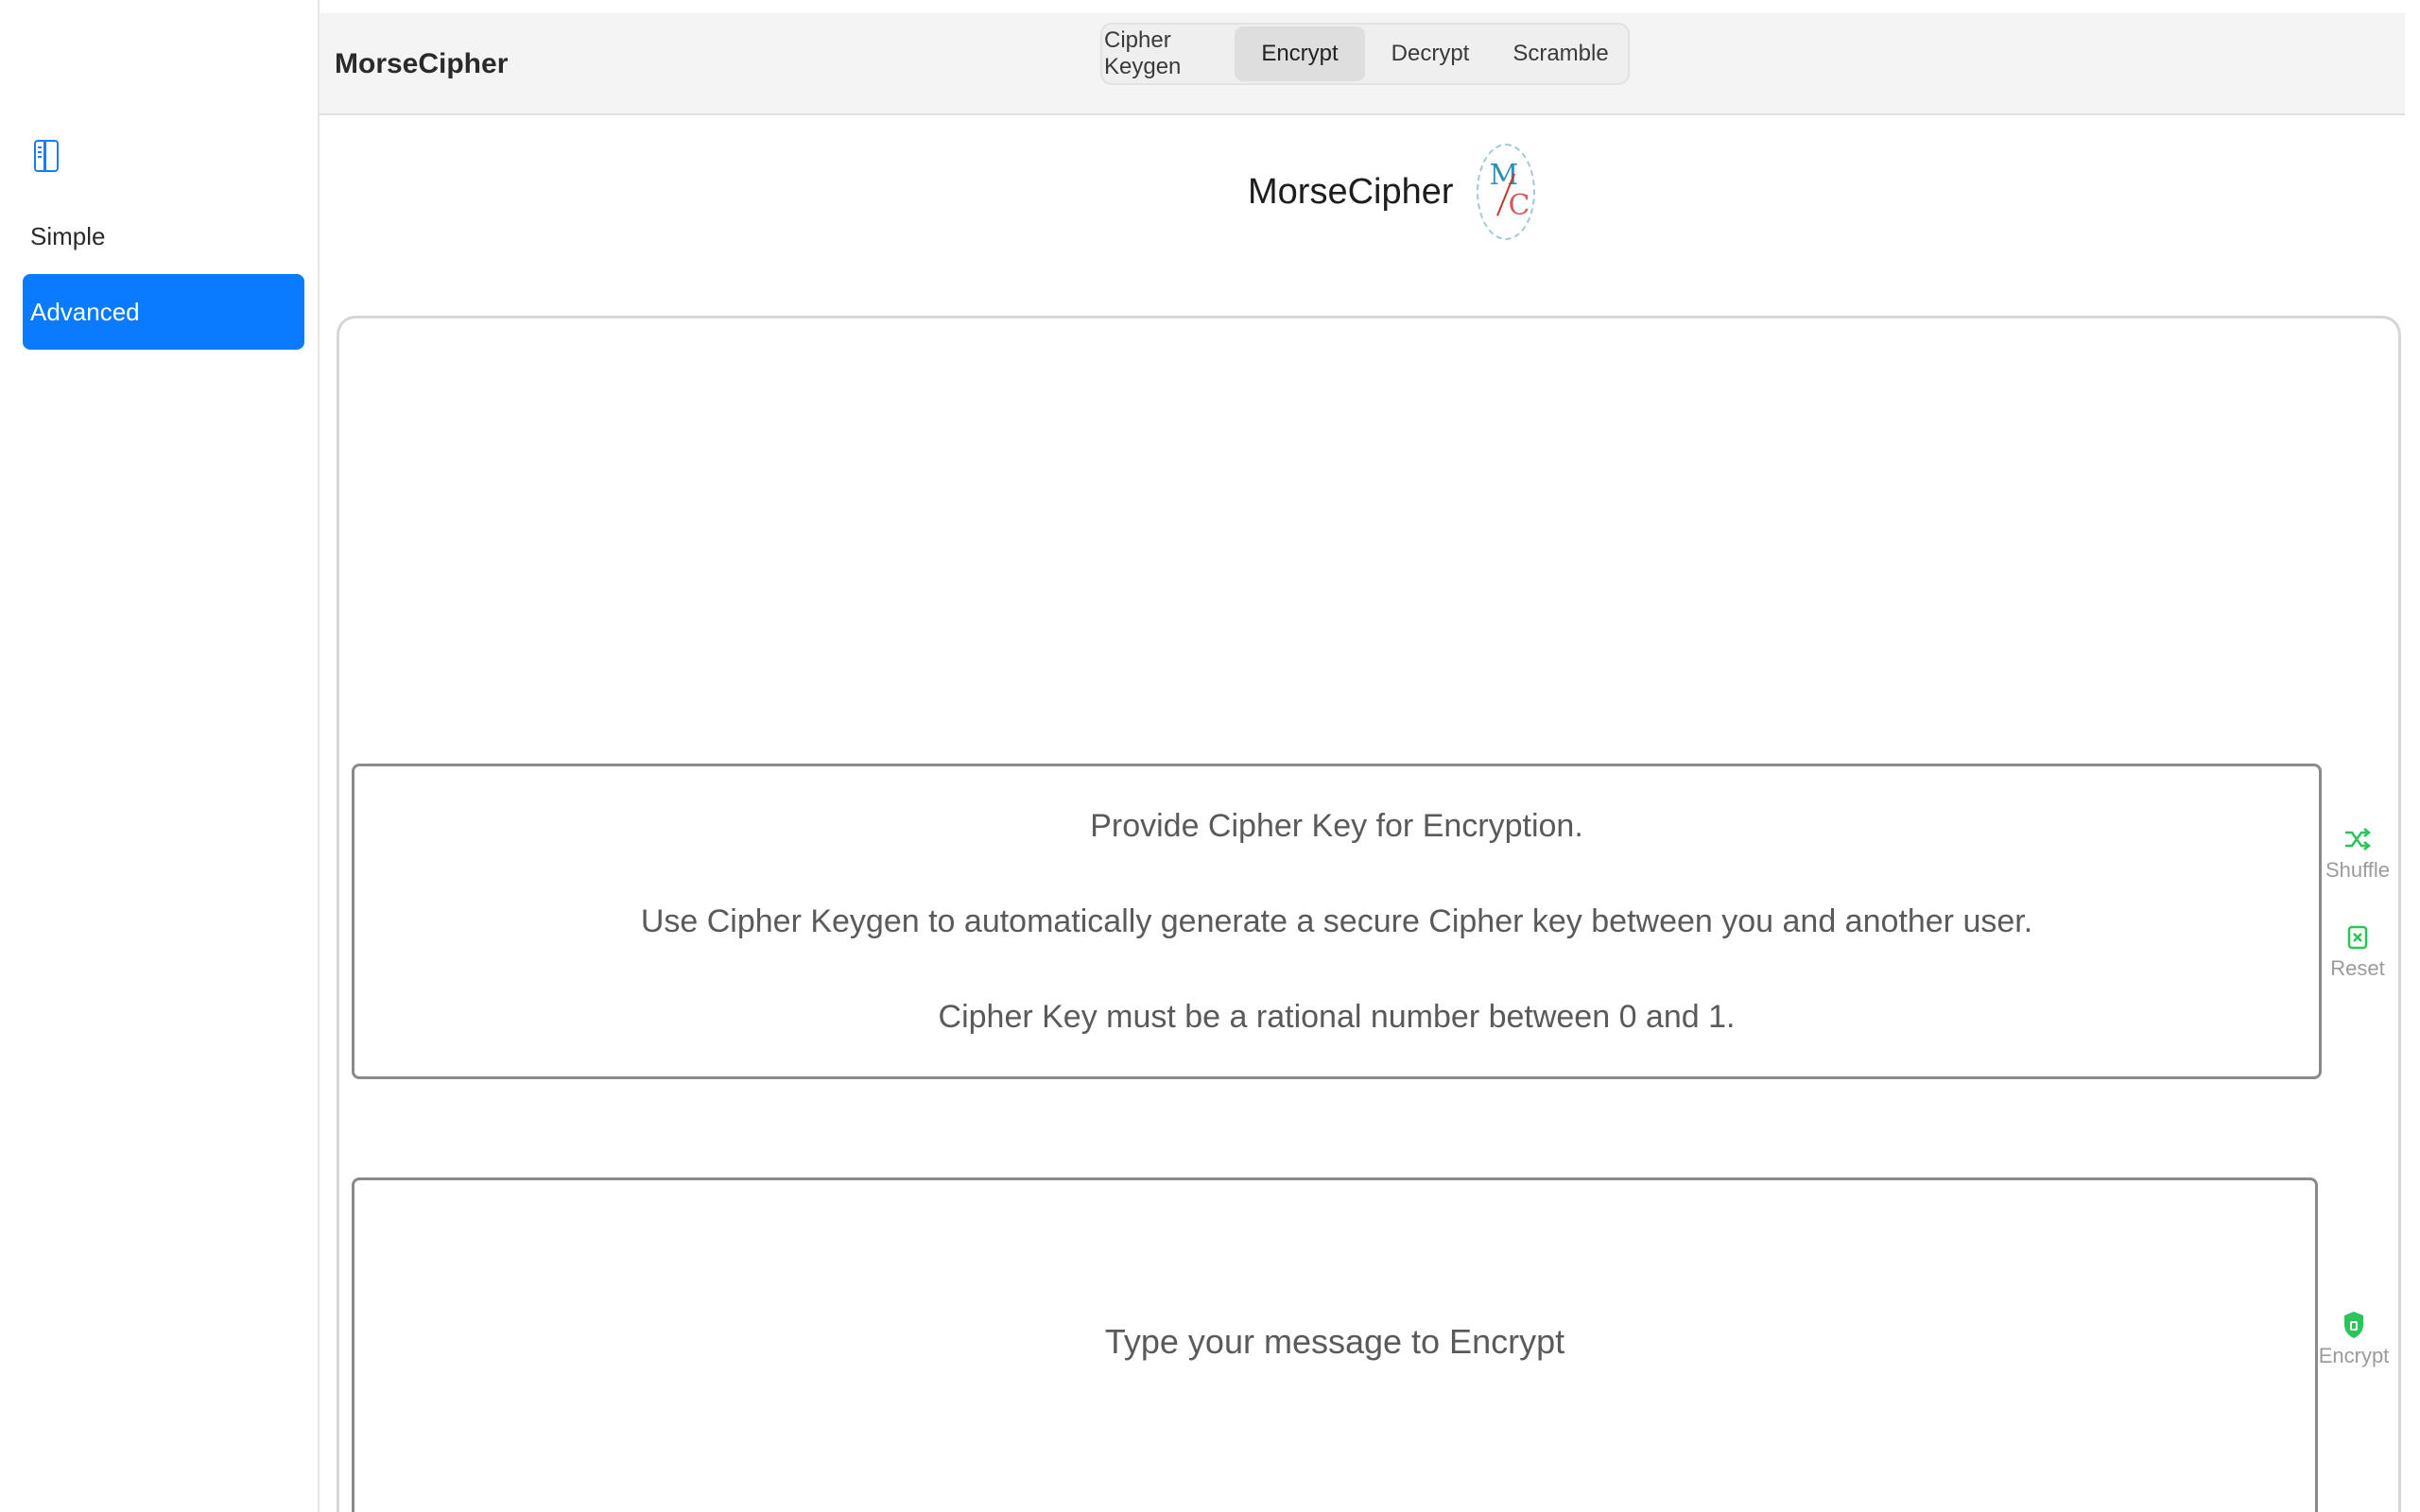  Describe the element at coordinates (2358, 870) in the screenshot. I see `shuffle-label: Shuffle` at that location.